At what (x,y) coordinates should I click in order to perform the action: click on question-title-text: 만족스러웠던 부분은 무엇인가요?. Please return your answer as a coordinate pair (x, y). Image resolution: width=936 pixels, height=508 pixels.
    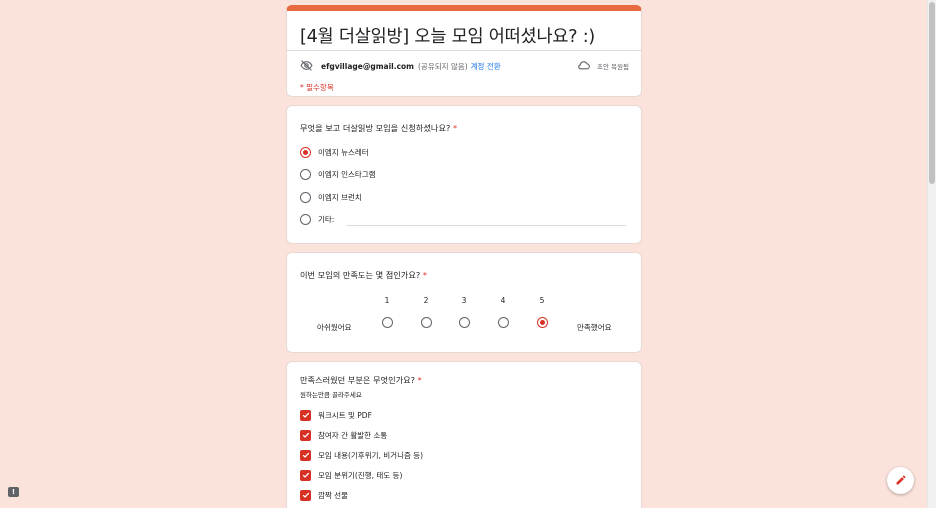
    Looking at the image, I should click on (358, 380).